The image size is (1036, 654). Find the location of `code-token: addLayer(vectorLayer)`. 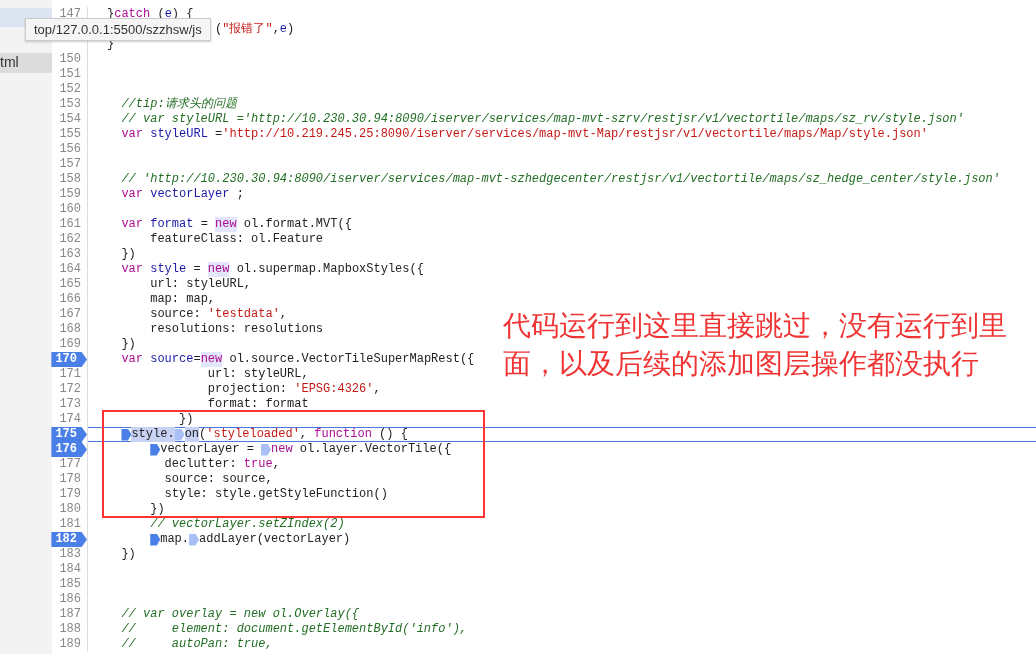

code-token: addLayer(vectorLayer) is located at coordinates (275, 539).